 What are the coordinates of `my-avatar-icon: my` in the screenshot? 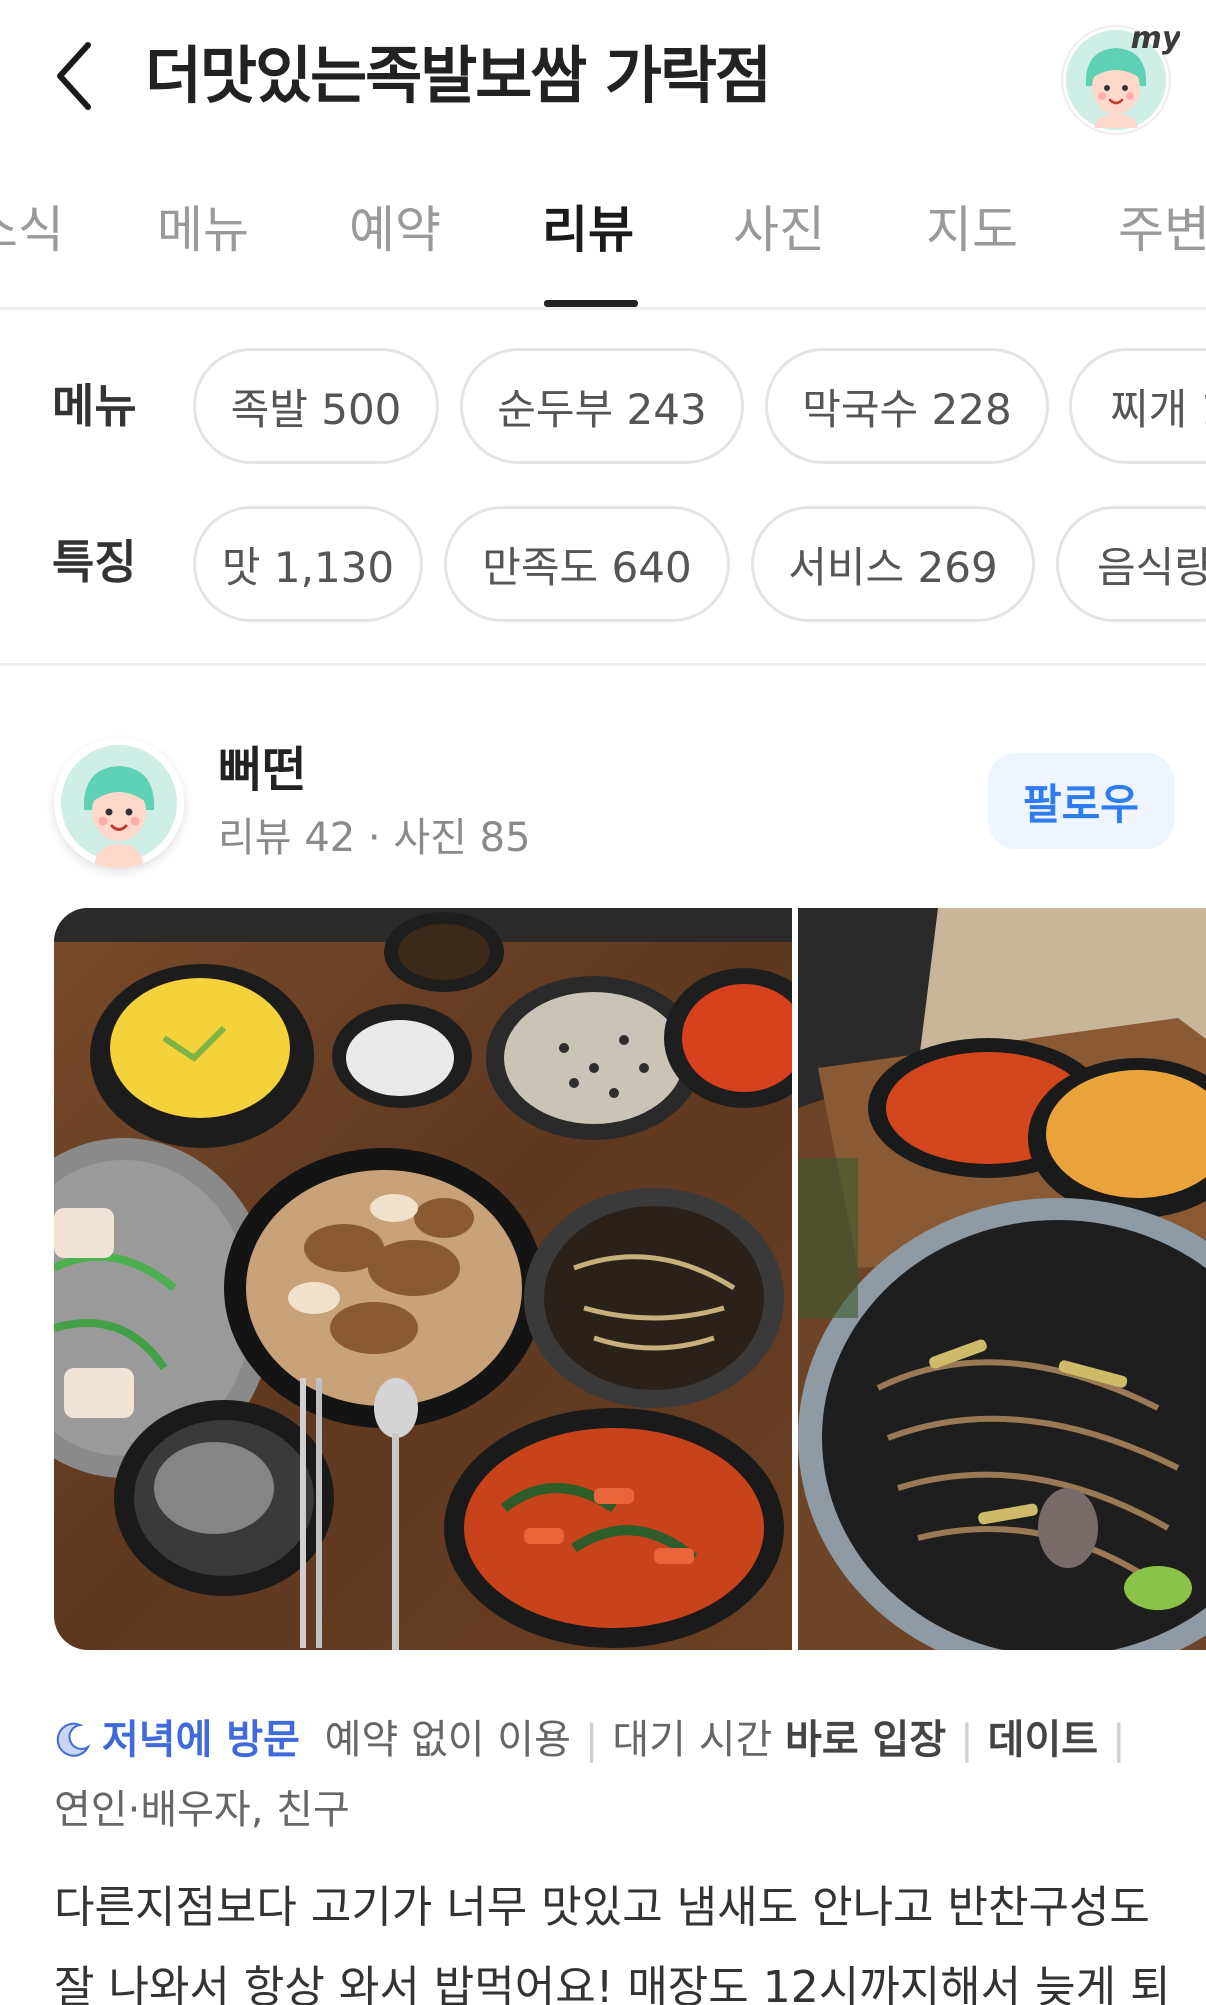 It's located at (1122, 78).